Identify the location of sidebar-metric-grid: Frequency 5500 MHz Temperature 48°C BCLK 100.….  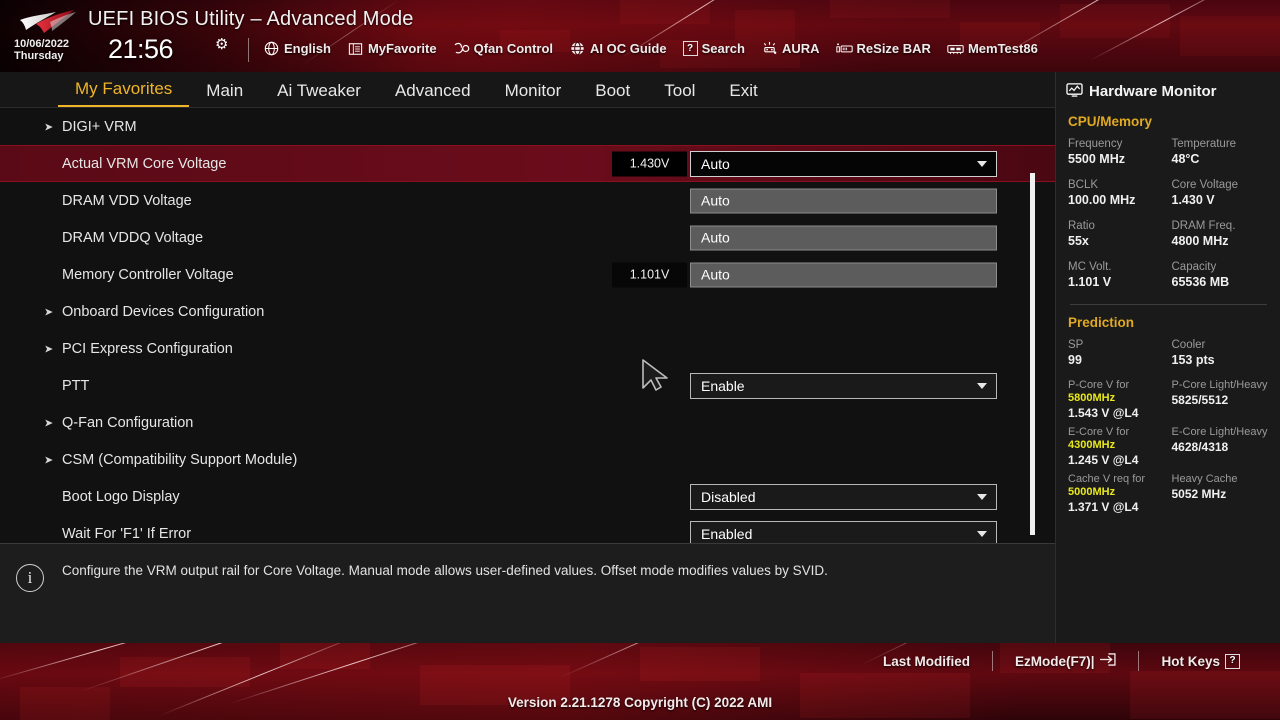
(1168, 219).